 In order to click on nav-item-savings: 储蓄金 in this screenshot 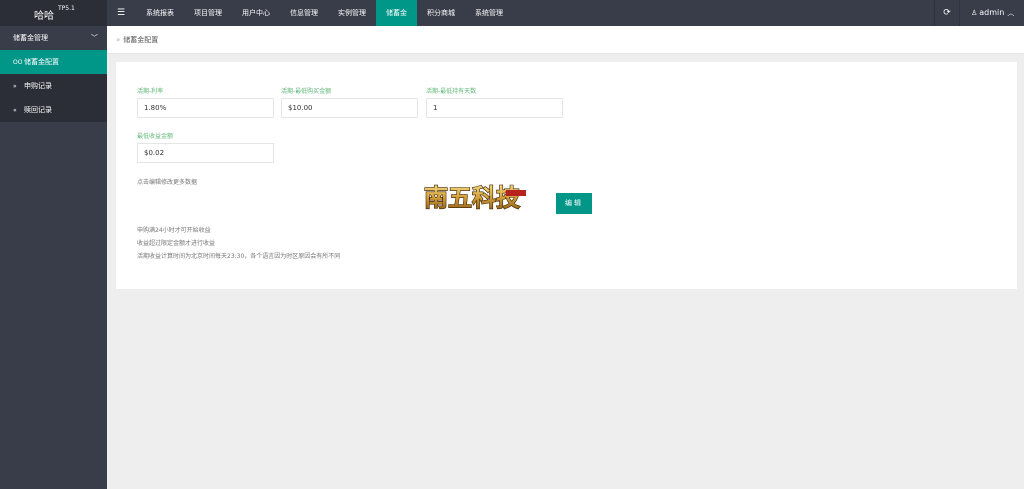, I will do `click(396, 13)`.